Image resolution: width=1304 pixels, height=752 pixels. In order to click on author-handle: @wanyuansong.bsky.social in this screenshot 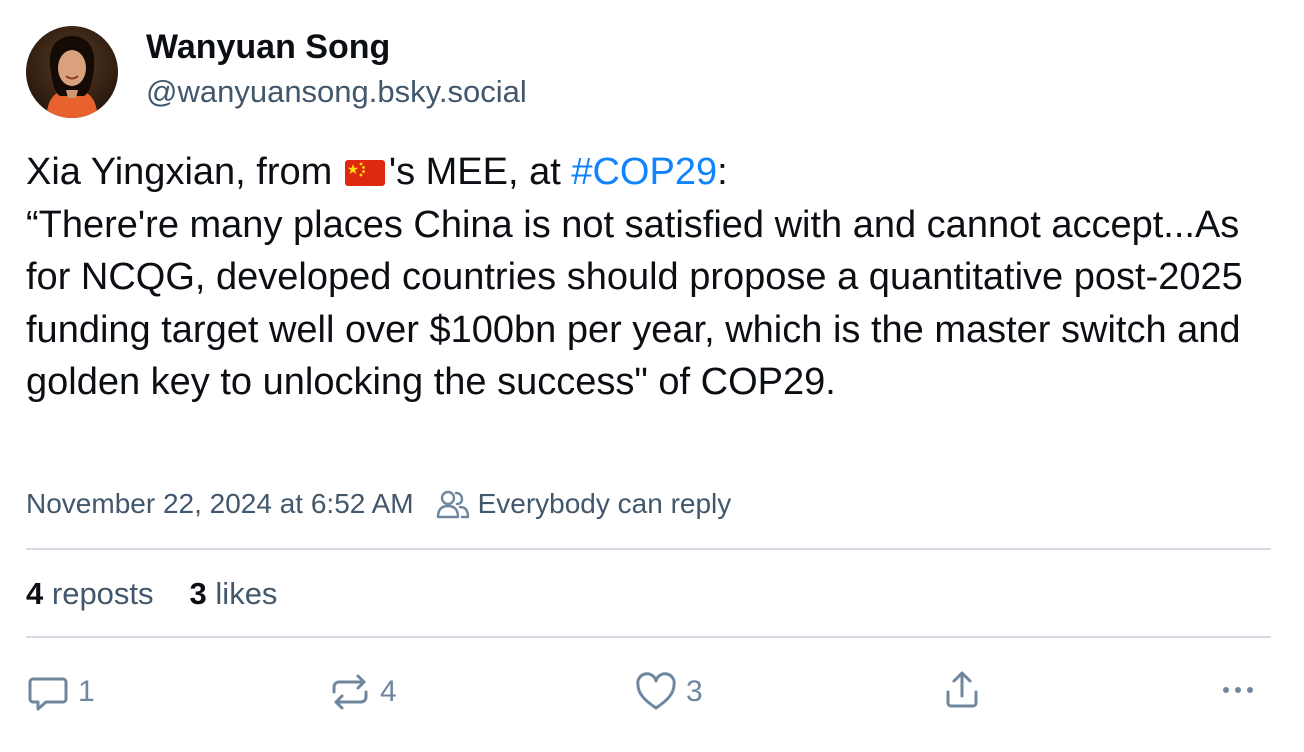, I will do `click(336, 92)`.